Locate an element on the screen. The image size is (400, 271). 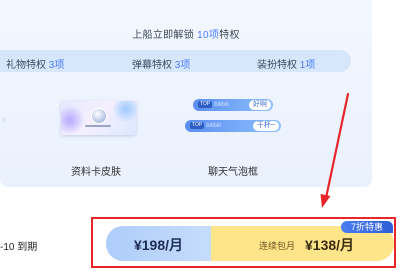
annotation-arrow-icon is located at coordinates (335, 150).